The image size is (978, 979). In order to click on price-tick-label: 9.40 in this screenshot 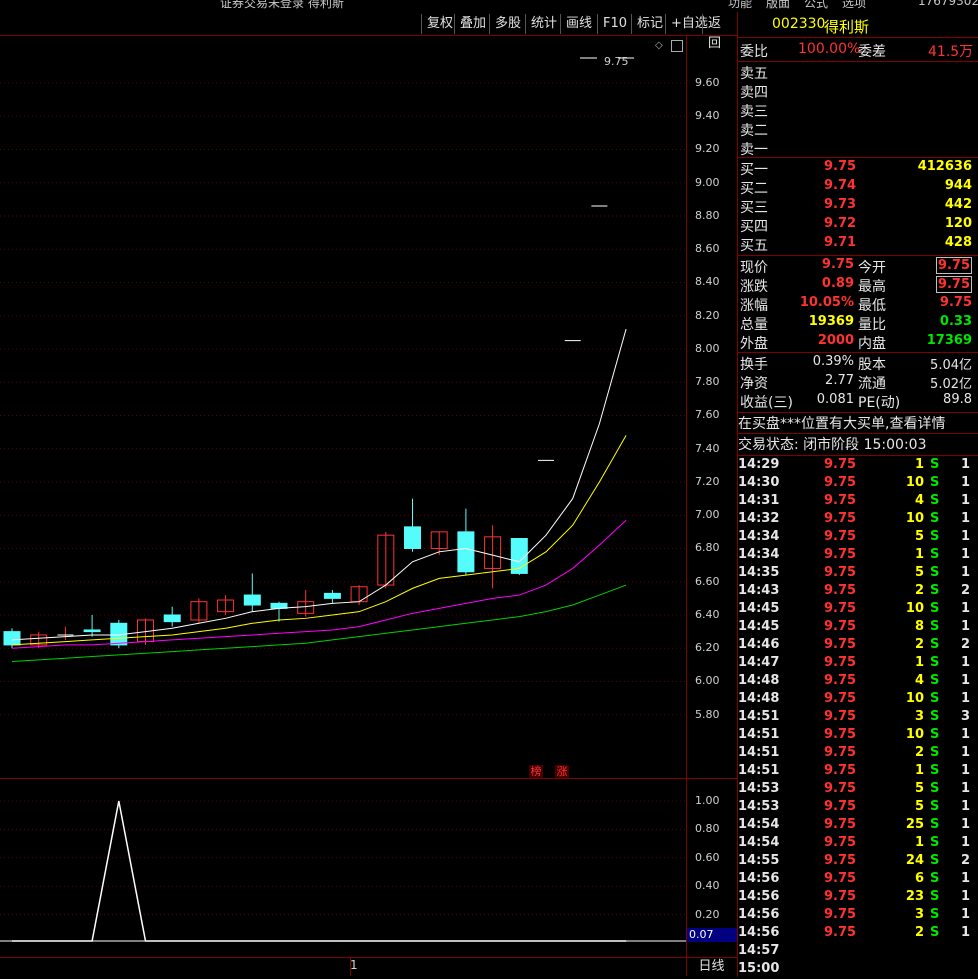, I will do `click(707, 116)`.